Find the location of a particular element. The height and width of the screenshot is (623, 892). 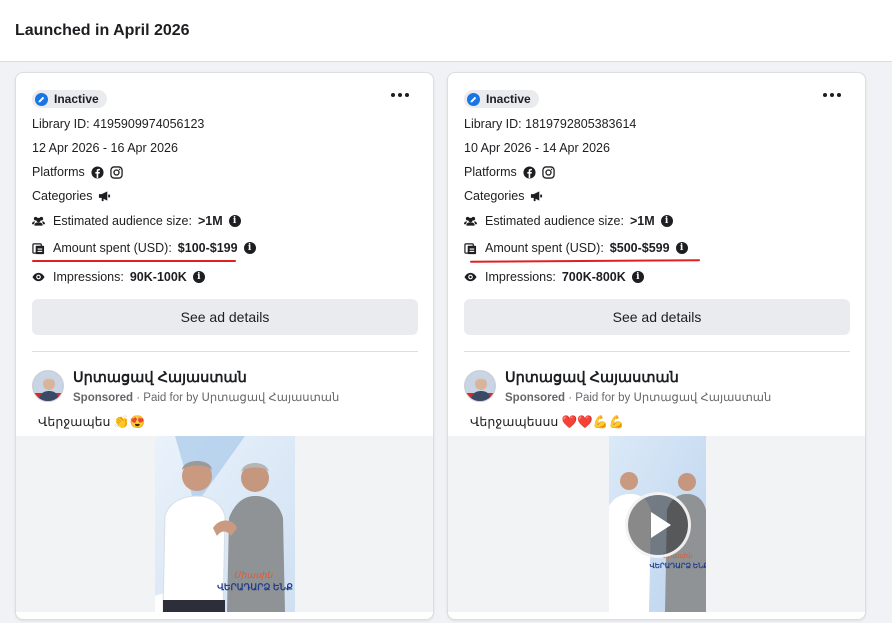

impressions-row: Impressions: 90K-100K i is located at coordinates (118, 277).